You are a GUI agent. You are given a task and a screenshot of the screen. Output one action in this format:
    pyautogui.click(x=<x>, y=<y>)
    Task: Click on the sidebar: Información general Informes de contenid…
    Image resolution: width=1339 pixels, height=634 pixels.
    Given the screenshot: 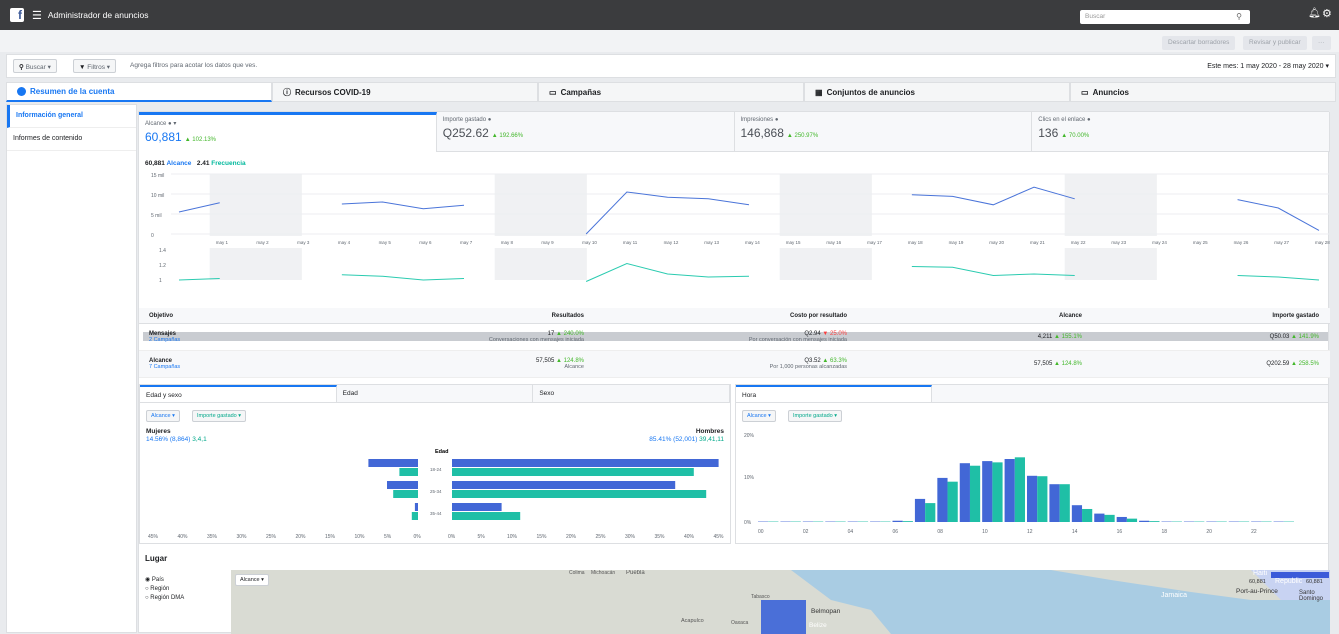 What is the action you would take?
    pyautogui.click(x=71, y=368)
    